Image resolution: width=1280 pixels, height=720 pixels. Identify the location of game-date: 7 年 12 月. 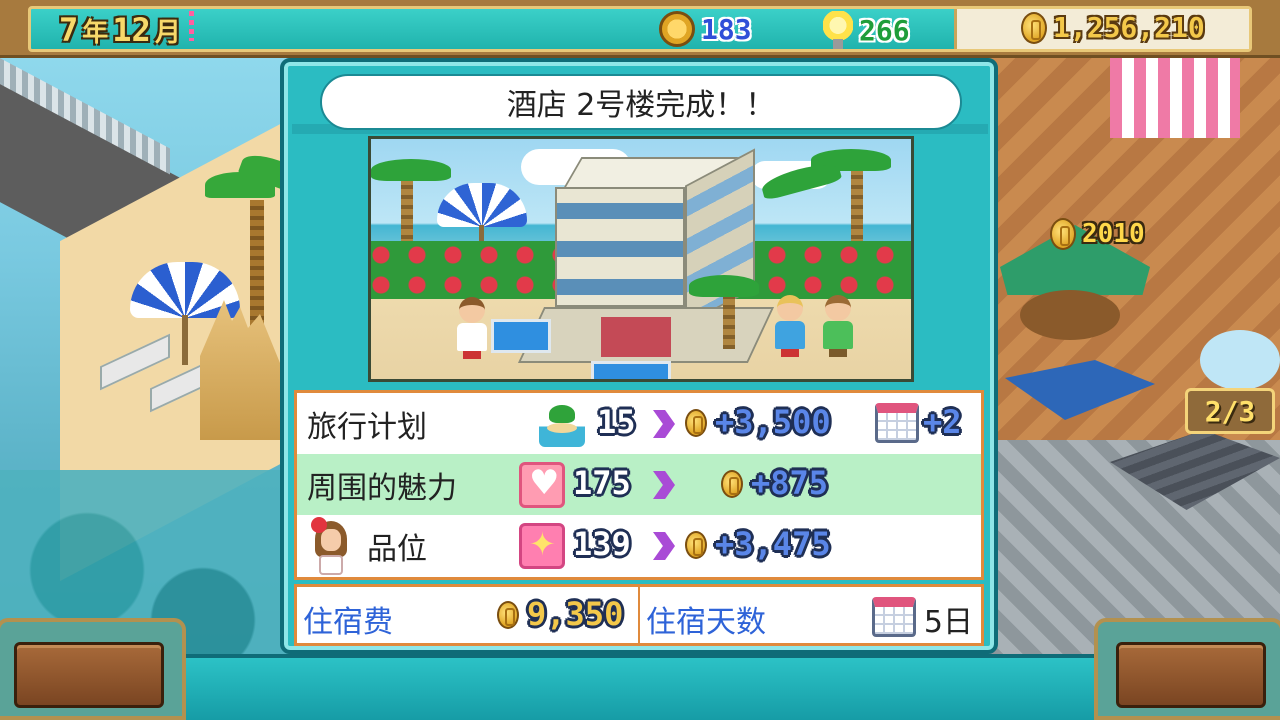
(126, 30).